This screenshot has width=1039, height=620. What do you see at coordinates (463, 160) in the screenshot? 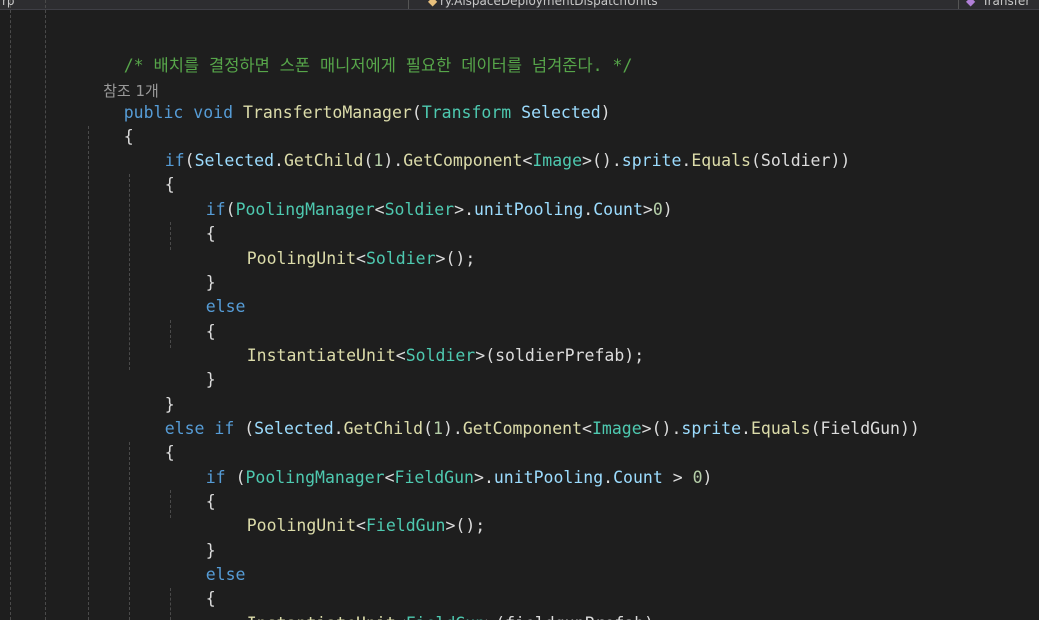
I see `method-call: GetComponent` at bounding box center [463, 160].